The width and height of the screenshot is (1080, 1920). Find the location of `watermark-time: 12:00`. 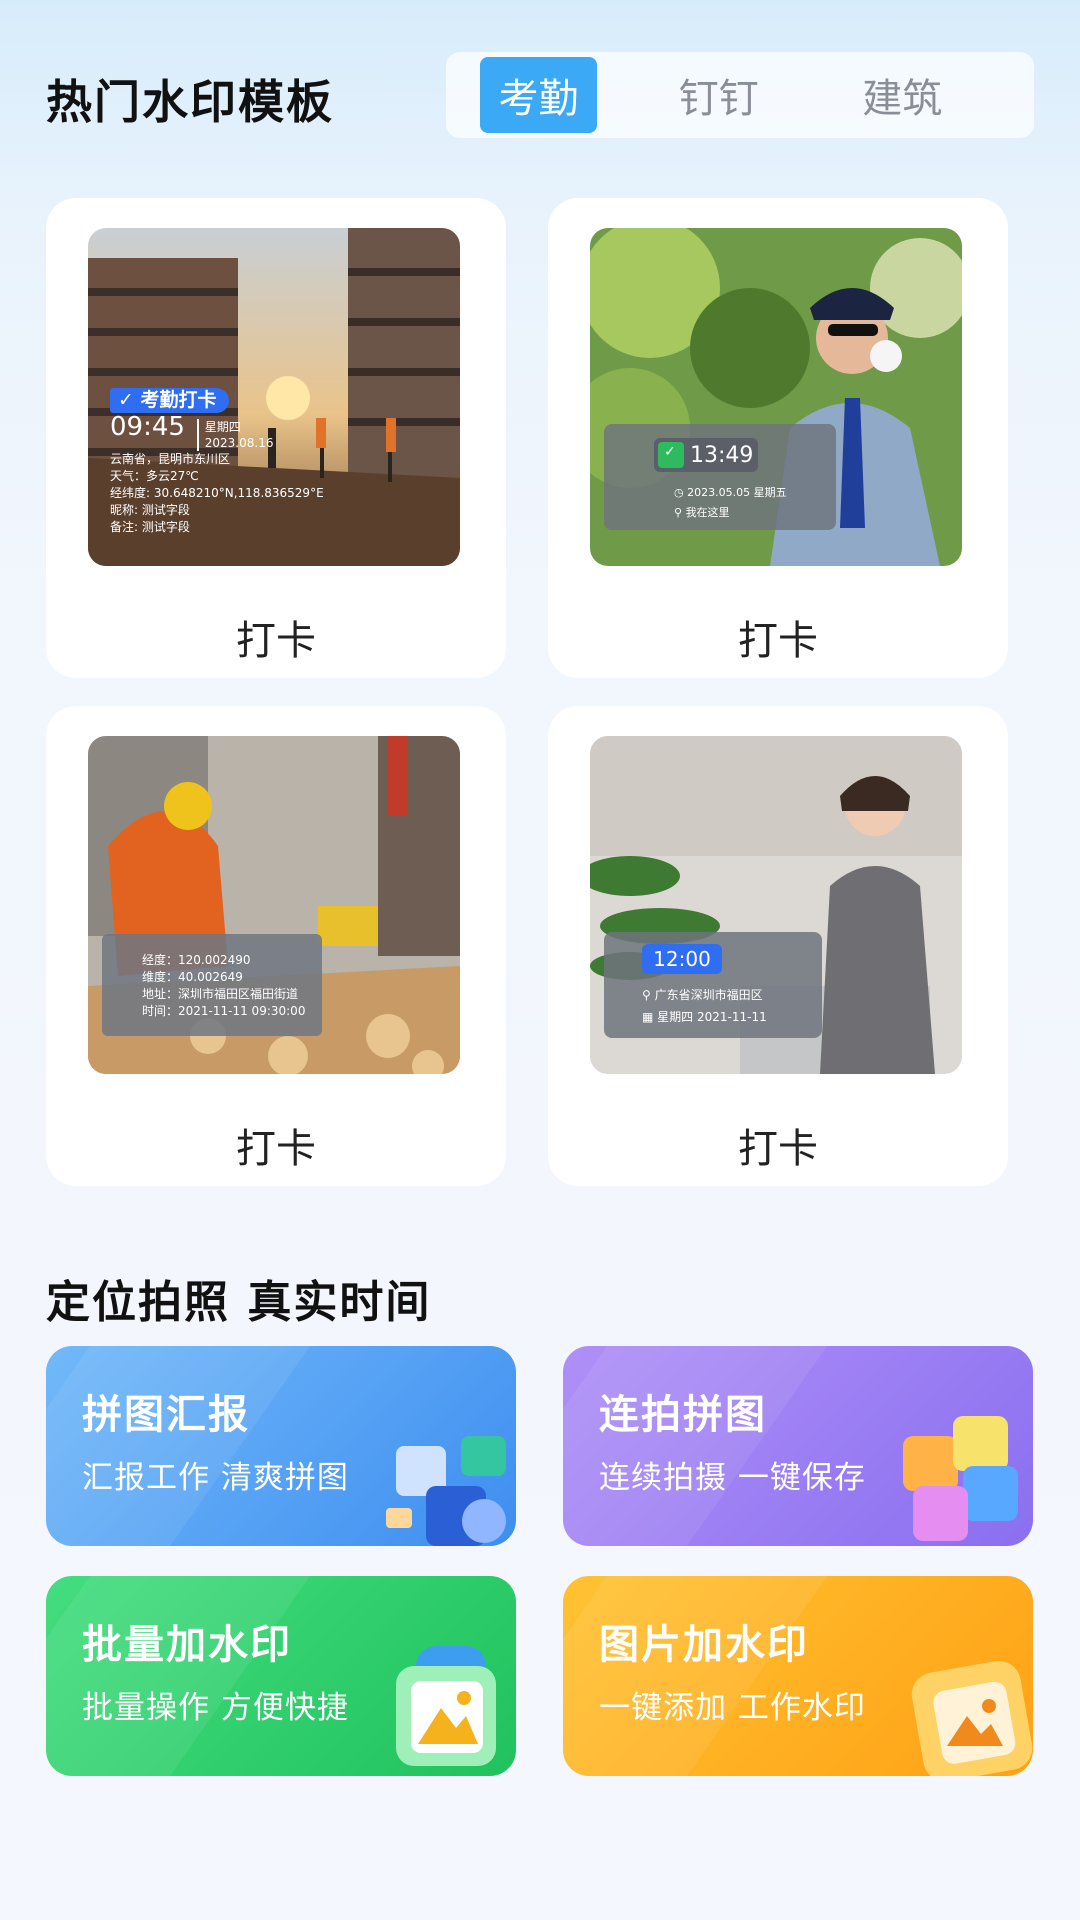

watermark-time: 12:00 is located at coordinates (682, 959).